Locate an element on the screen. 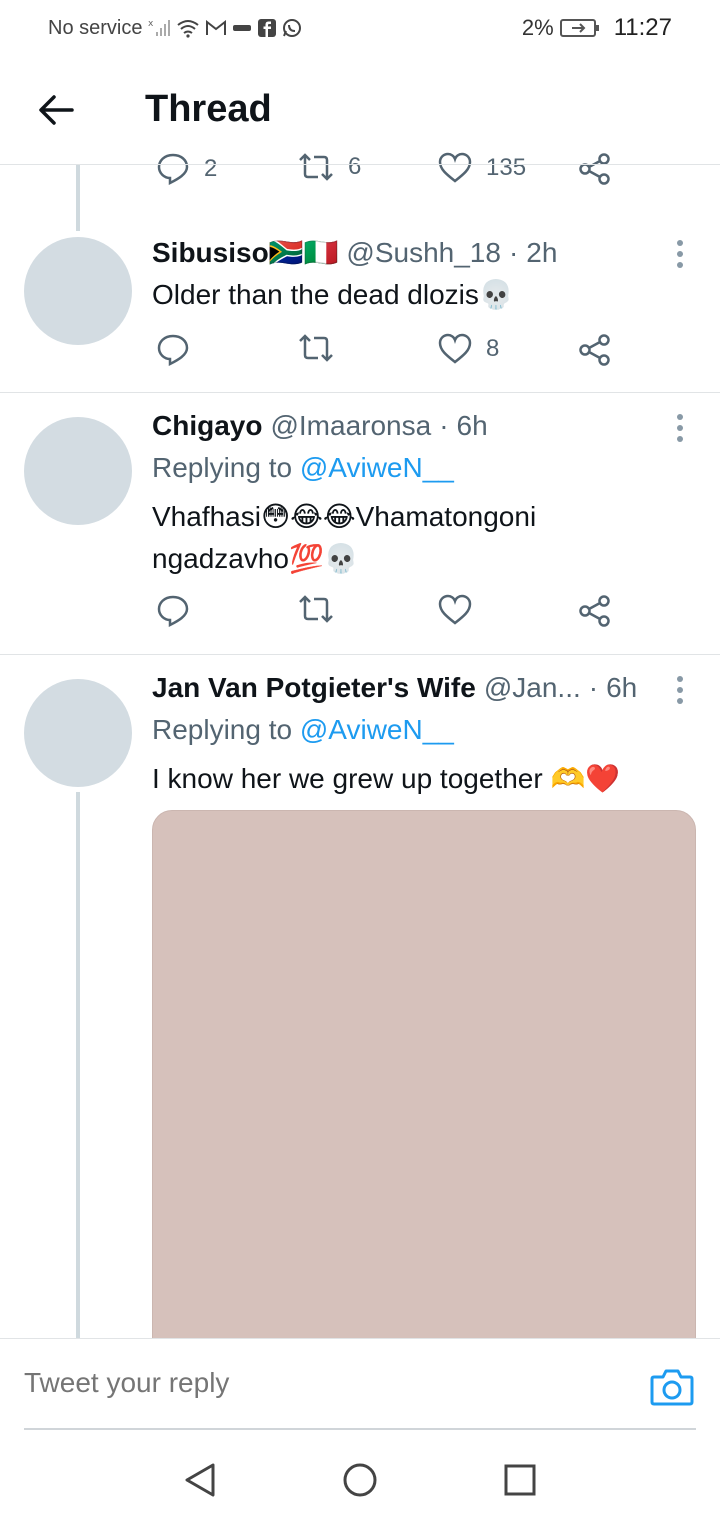 This screenshot has height=1520, width=720. like-button: 8 is located at coordinates (468, 349).